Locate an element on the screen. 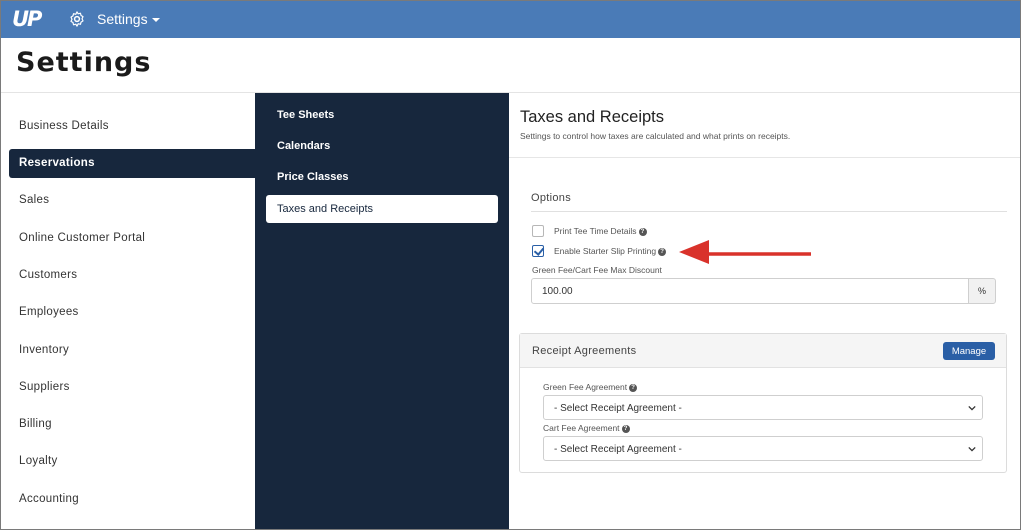 Image resolution: width=1021 pixels, height=530 pixels. receipt-agreements-title: Receipt Agreements is located at coordinates (584, 351).